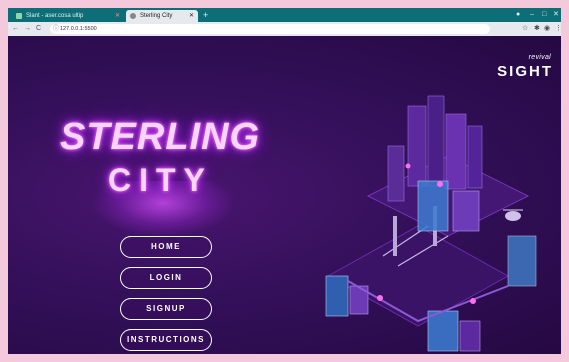 Image resolution: width=569 pixels, height=362 pixels. What do you see at coordinates (525, 71) in the screenshot?
I see `brand-logo: SIGHT` at bounding box center [525, 71].